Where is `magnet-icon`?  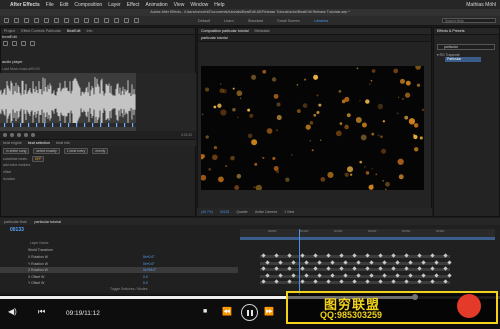 magnet-icon is located at coordinates (5, 43).